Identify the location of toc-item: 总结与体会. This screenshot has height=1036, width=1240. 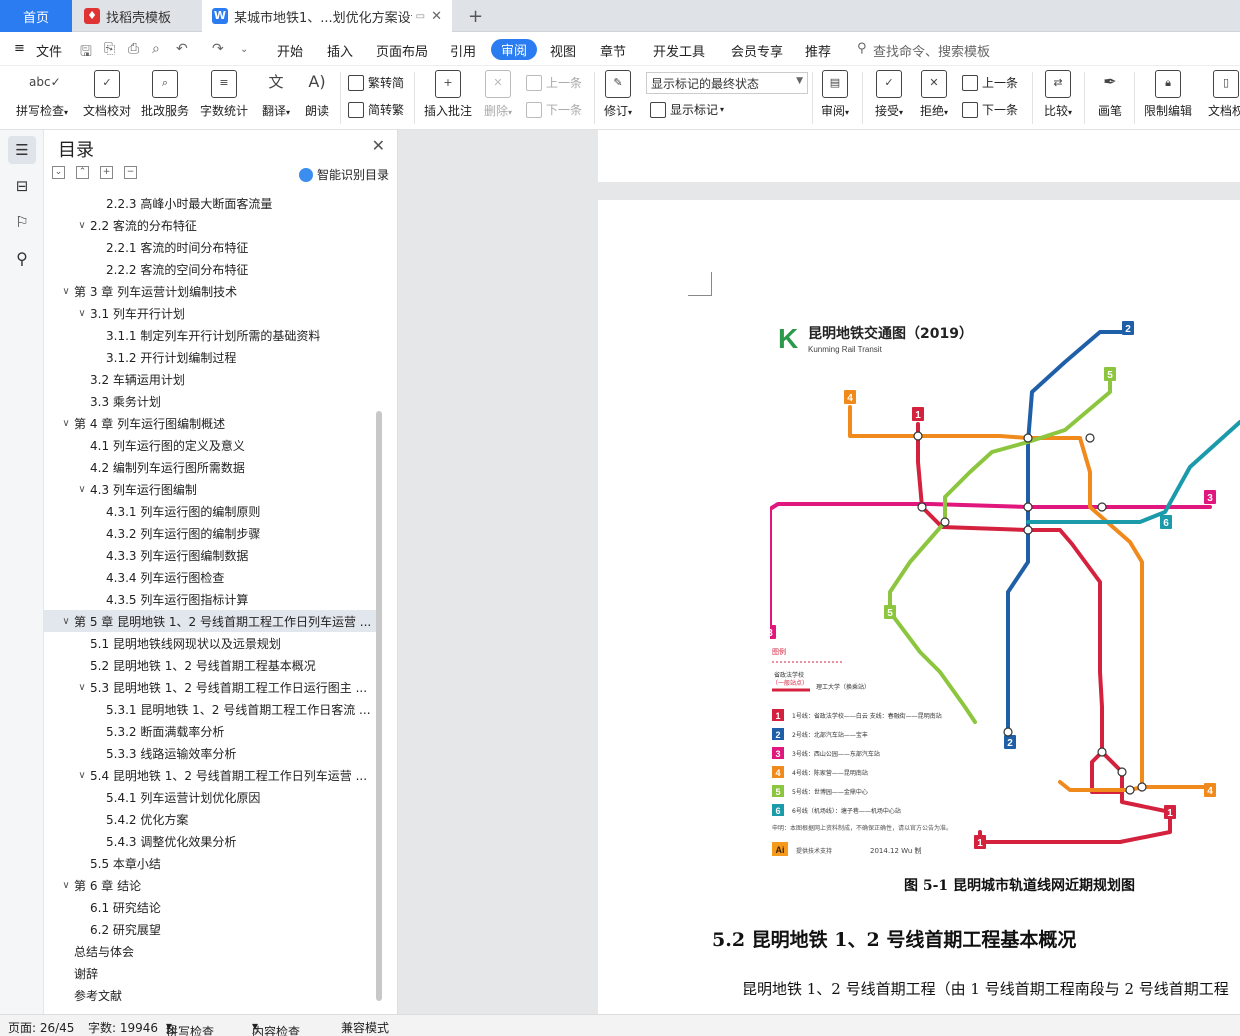
(210, 951).